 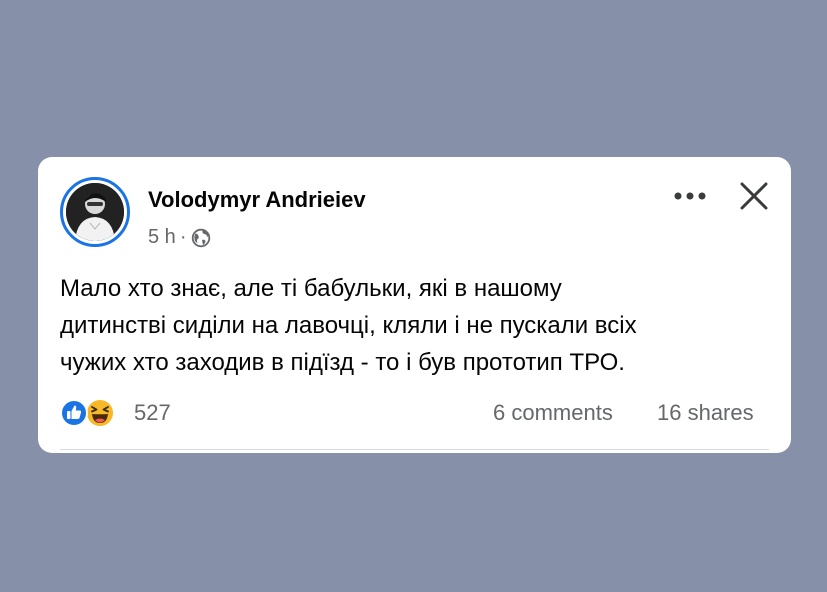 I want to click on more-icon, so click(x=690, y=196).